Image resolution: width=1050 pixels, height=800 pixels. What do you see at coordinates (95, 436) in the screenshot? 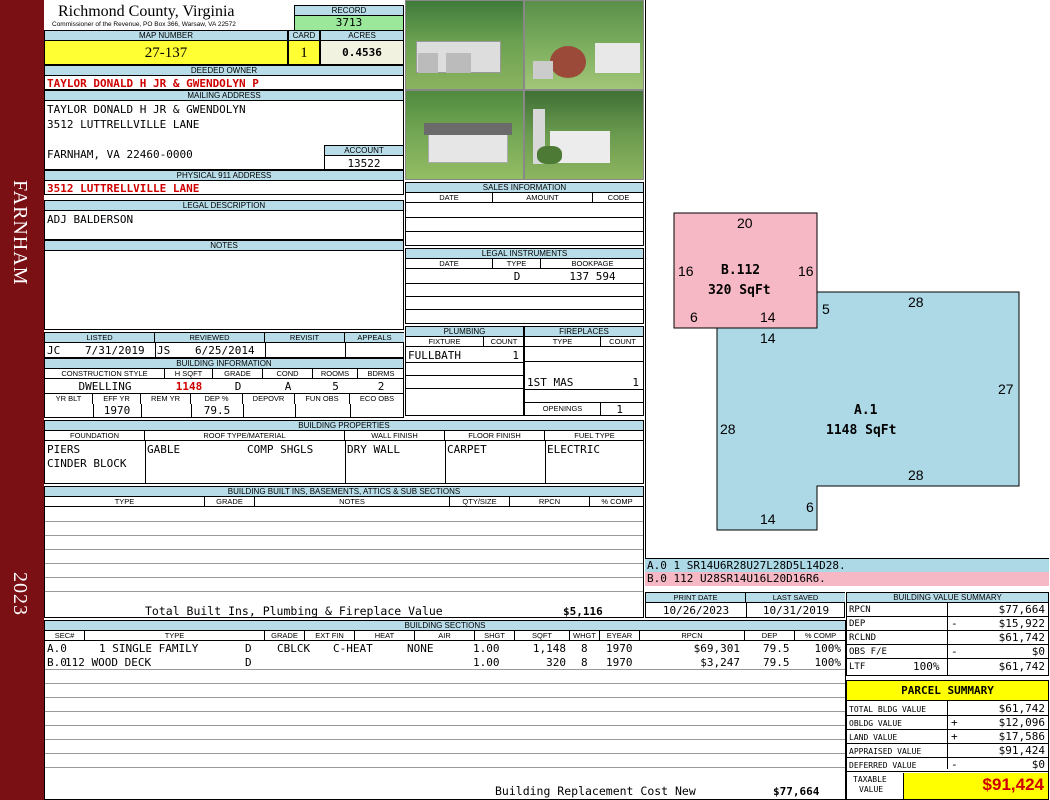
I see `foundation-header: FOUNDATION` at bounding box center [95, 436].